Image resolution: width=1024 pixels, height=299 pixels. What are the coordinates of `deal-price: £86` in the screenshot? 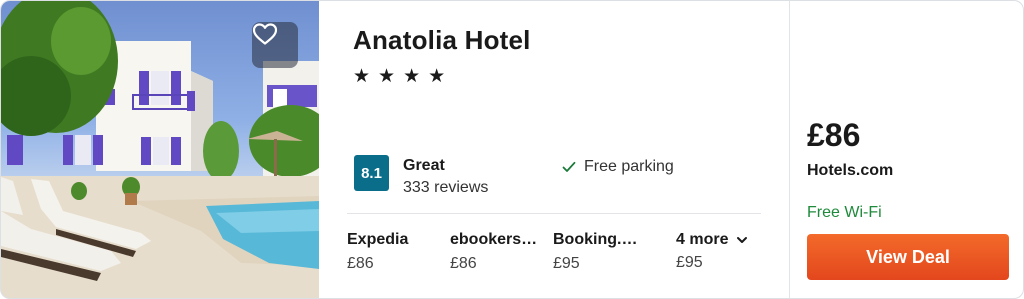 It's located at (834, 135).